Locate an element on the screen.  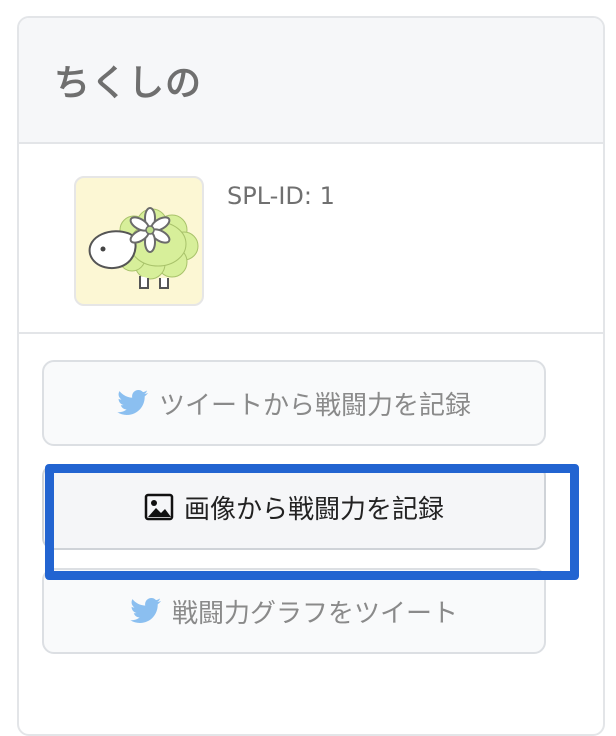
avatar is located at coordinates (139, 241).